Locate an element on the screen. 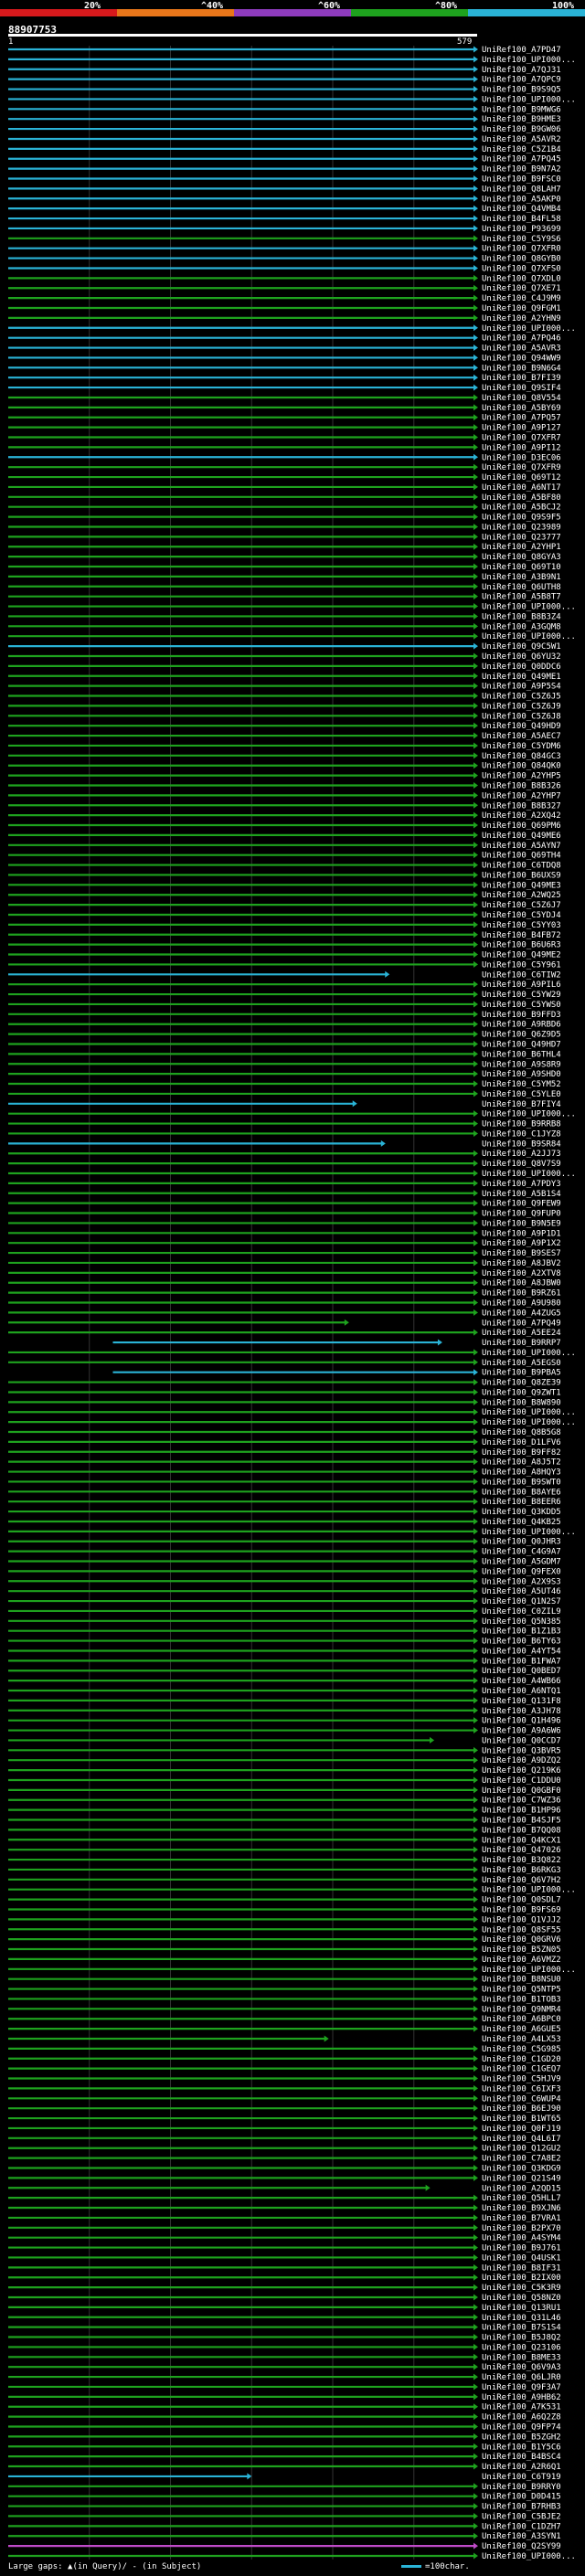 Image resolution: width=585 pixels, height=2576 pixels. hit-label: UniRef100_A7PQ49 is located at coordinates (521, 1323).